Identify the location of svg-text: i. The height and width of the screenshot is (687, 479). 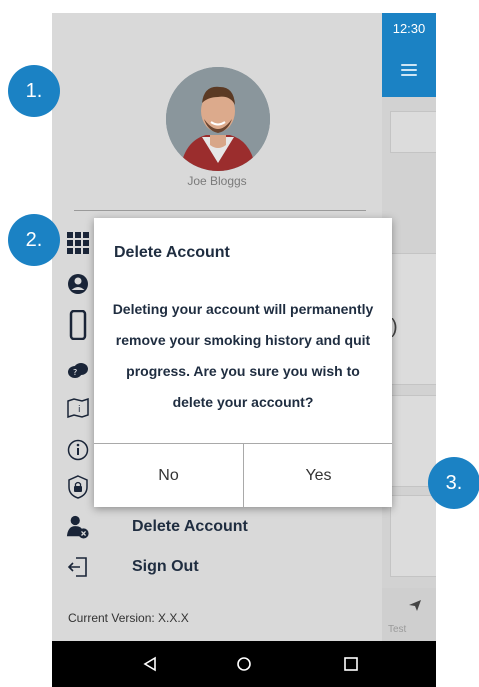
(79, 410).